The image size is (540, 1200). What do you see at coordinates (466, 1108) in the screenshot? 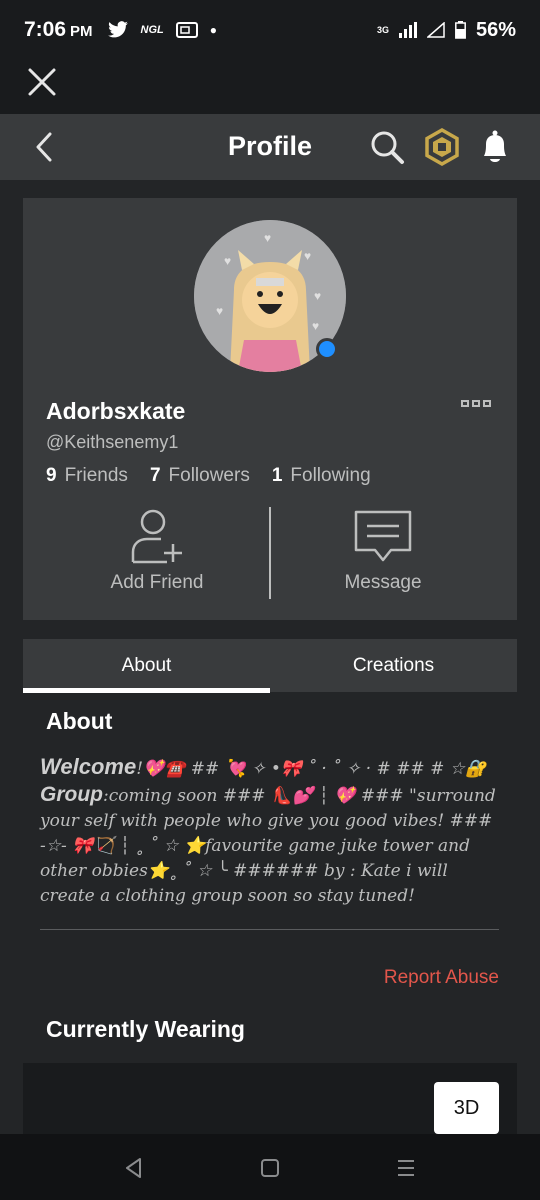
I see `view-3d-button: 3D` at bounding box center [466, 1108].